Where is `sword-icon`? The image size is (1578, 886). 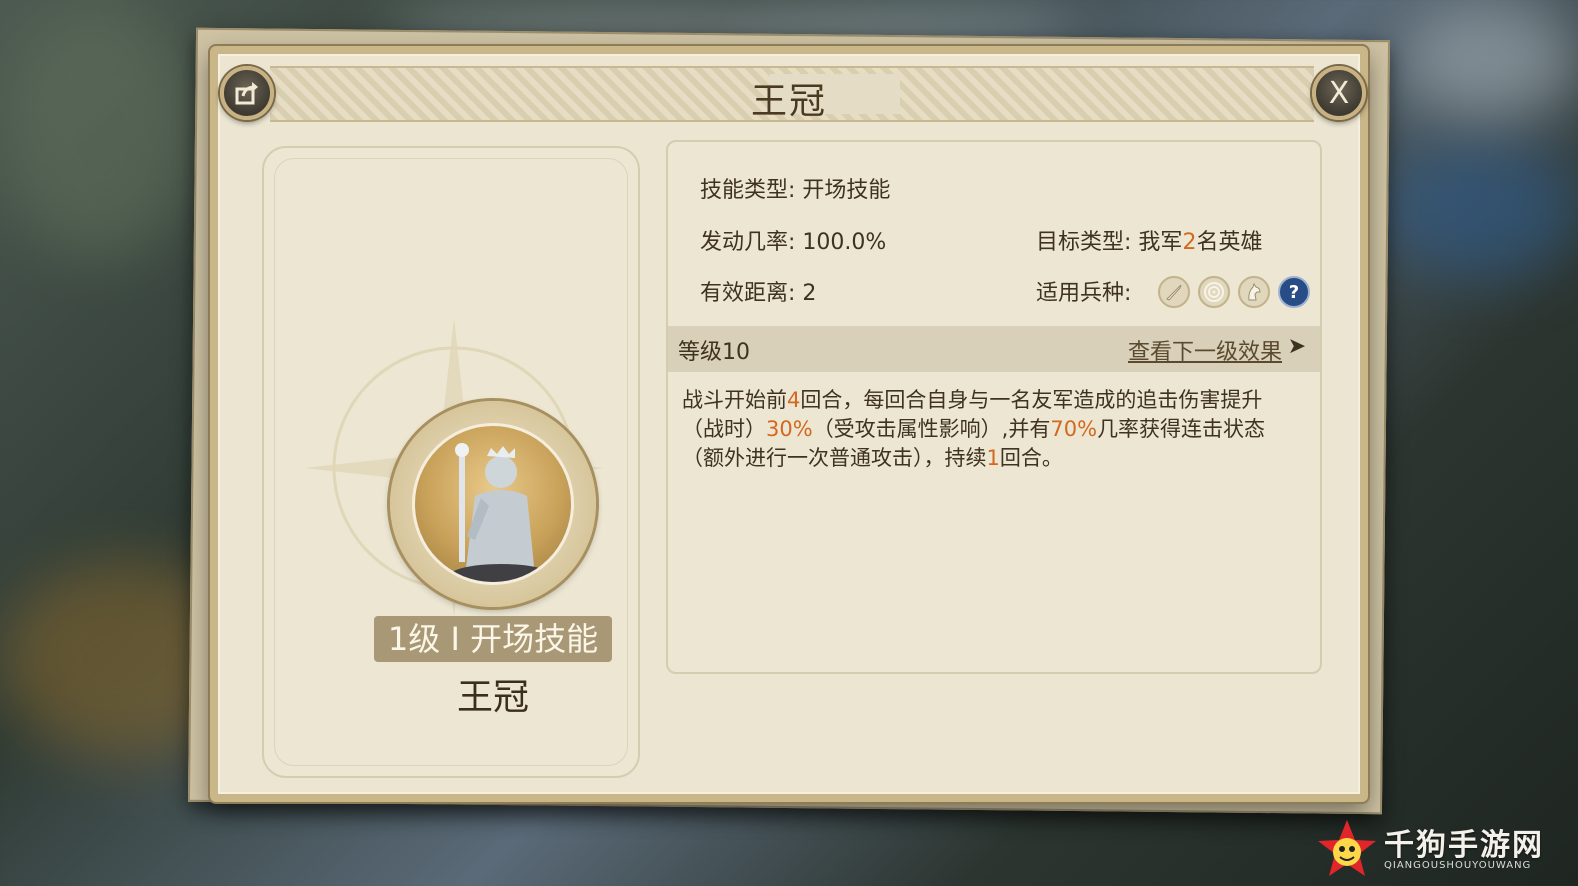 sword-icon is located at coordinates (1174, 292).